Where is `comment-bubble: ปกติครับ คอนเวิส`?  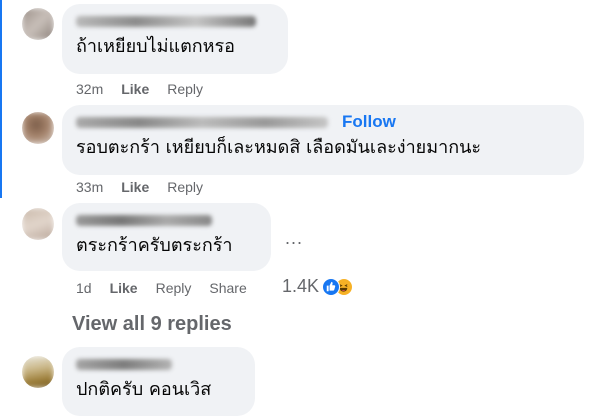 comment-bubble: ปกติครับ คอนเวิส is located at coordinates (158, 381).